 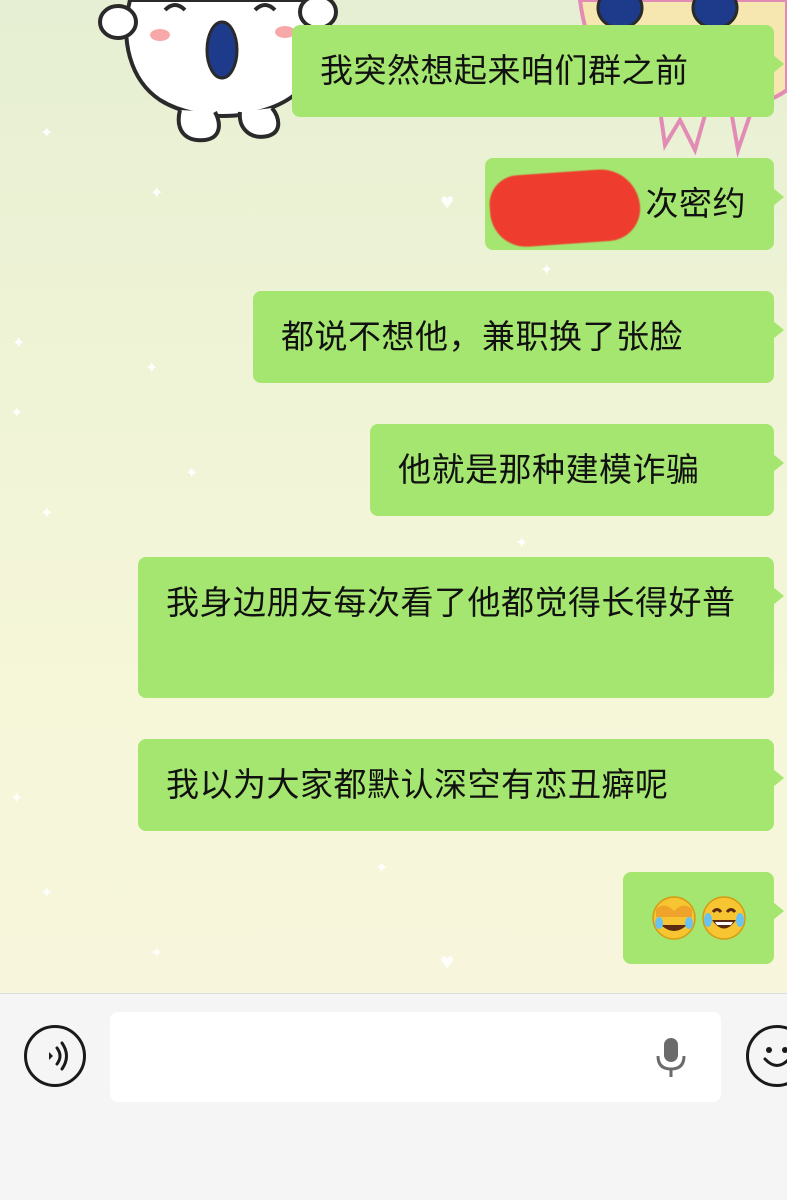 I want to click on emoji-button, so click(x=766, y=1056).